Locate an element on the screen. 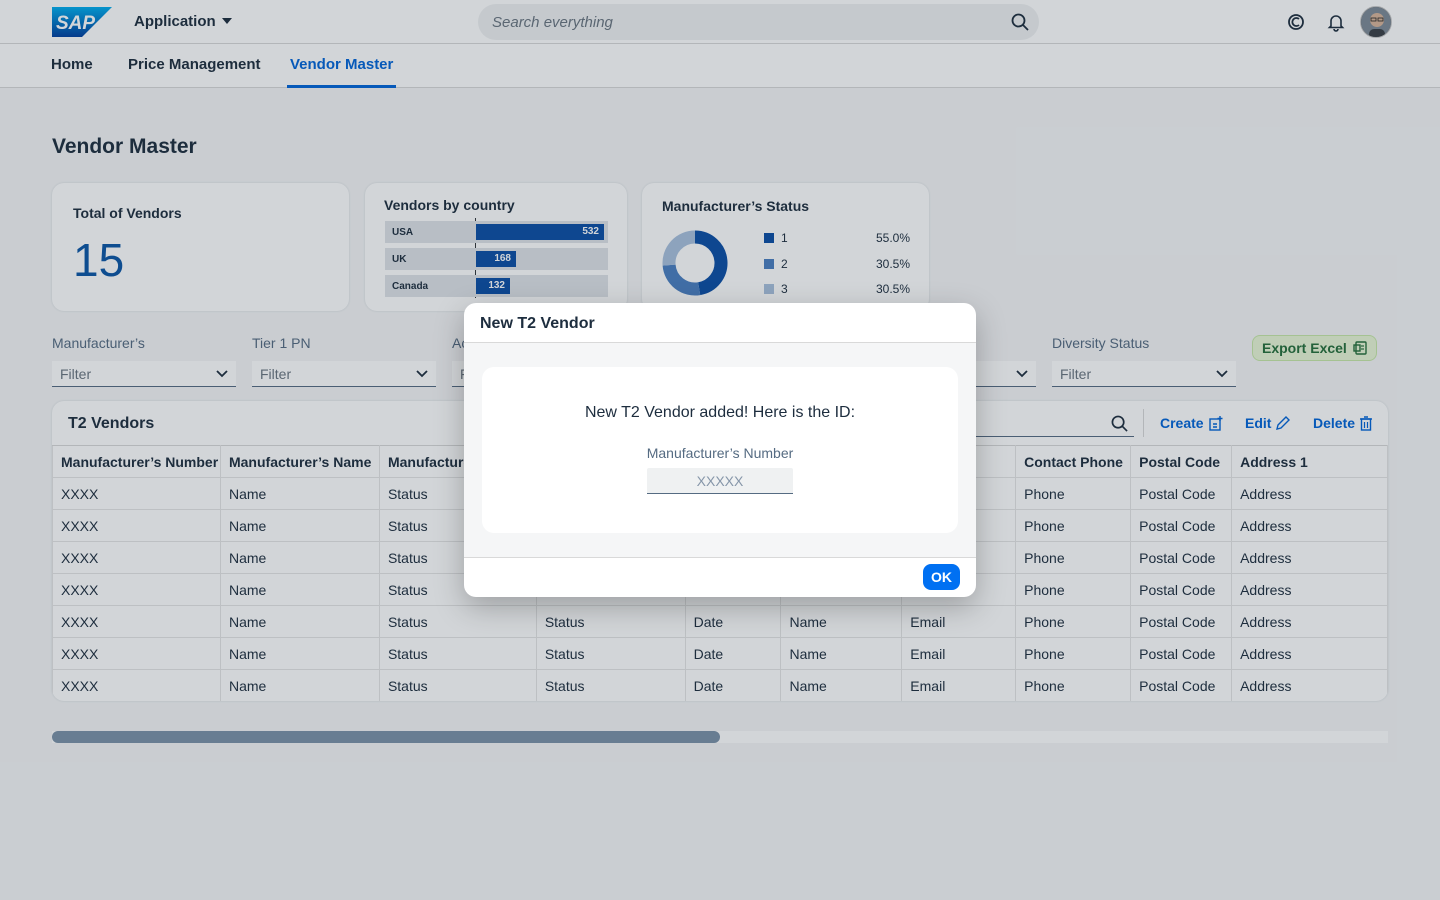 The height and width of the screenshot is (900, 1440). dialog-header: New T2 Vendor is located at coordinates (720, 323).